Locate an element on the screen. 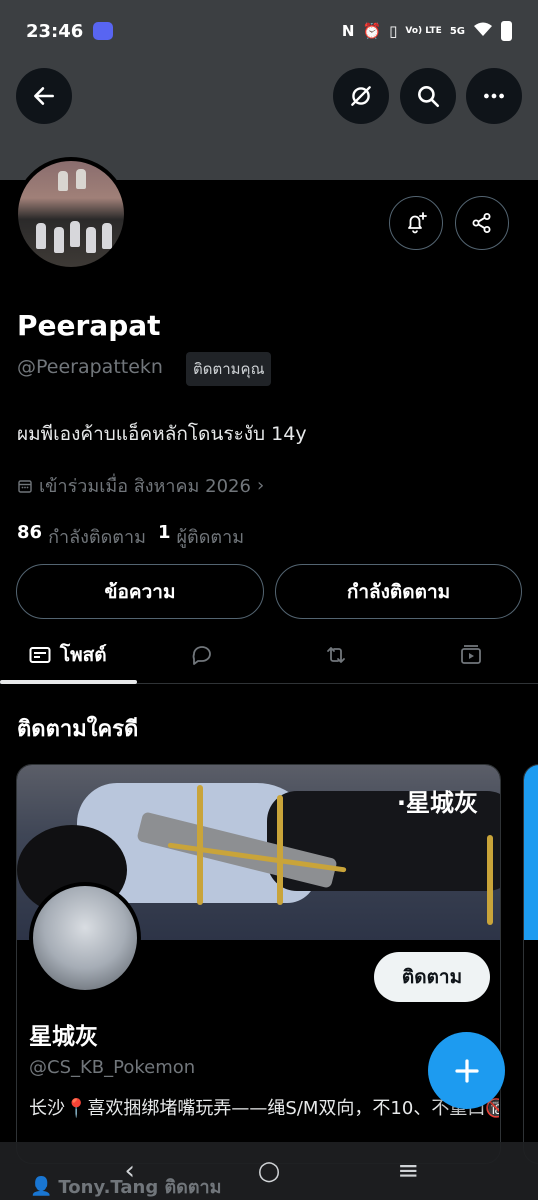 This screenshot has width=538, height=1200. repost-icon is located at coordinates (336, 654).